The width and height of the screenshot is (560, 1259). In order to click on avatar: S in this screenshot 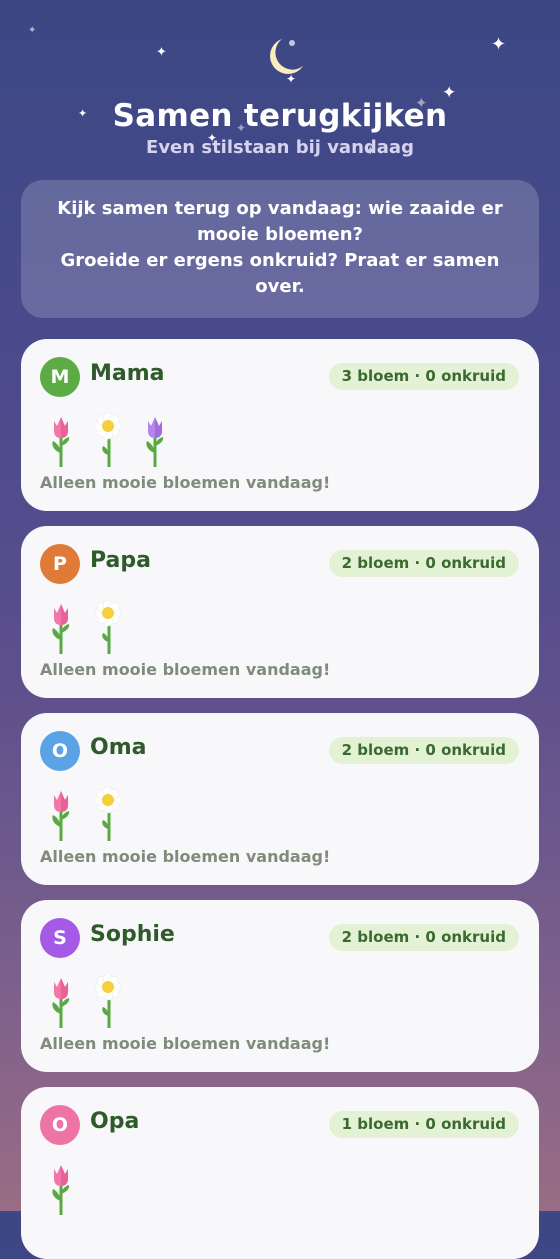, I will do `click(60, 938)`.